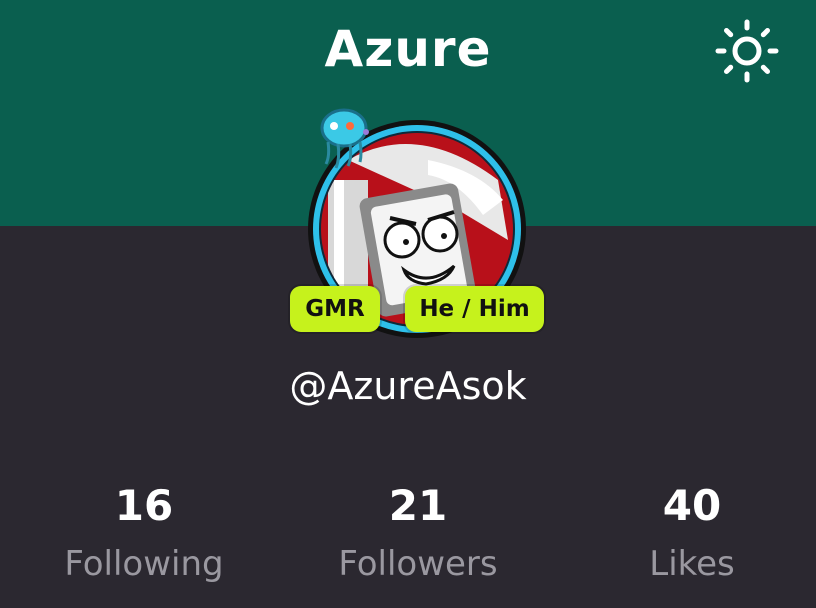 The height and width of the screenshot is (608, 816). I want to click on stat-value: 21, so click(418, 505).